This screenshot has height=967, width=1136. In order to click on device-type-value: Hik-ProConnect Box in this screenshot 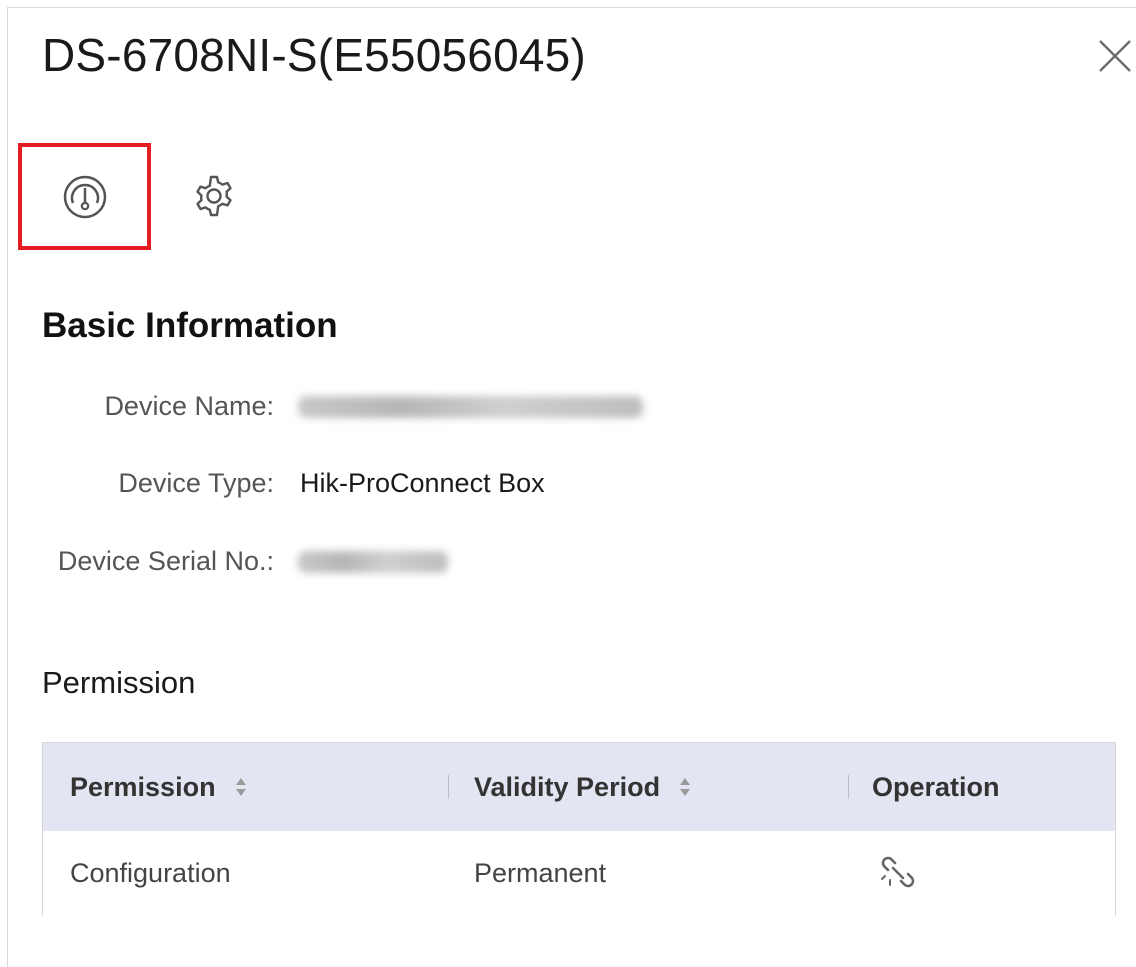, I will do `click(422, 483)`.